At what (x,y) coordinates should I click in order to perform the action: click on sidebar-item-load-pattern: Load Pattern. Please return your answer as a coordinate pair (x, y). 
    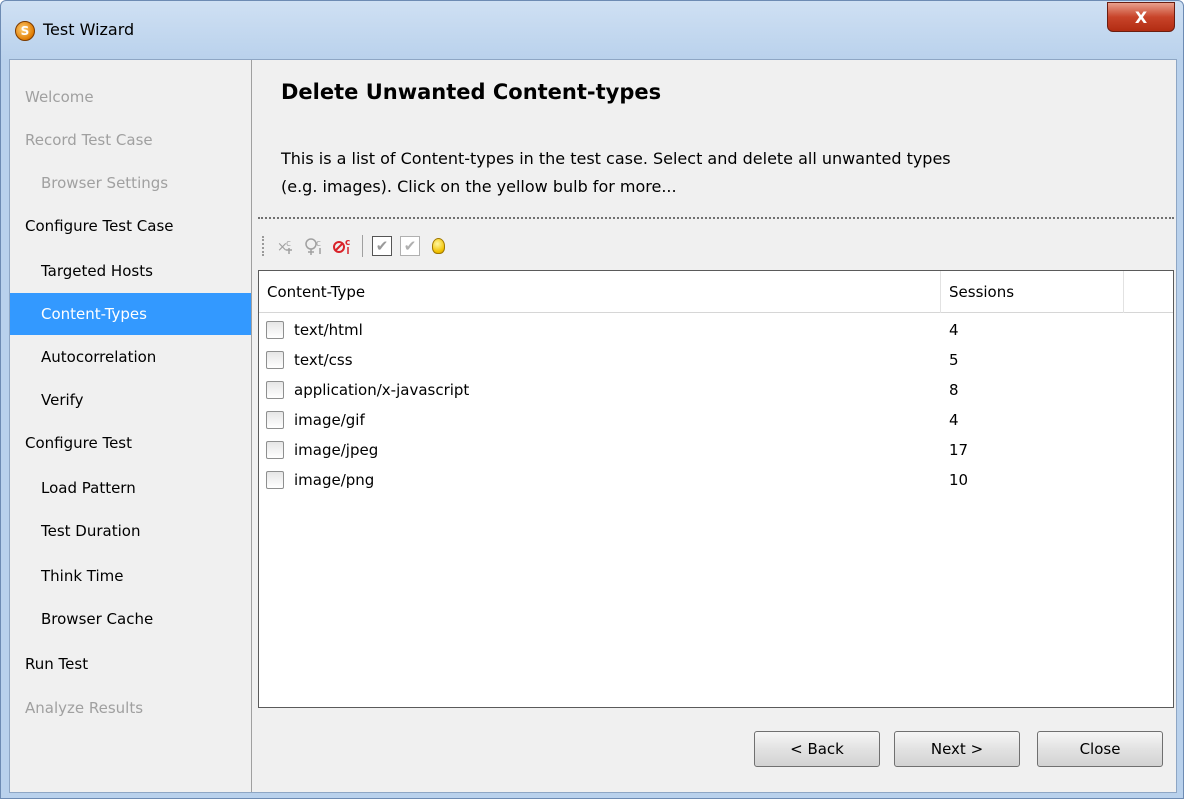
    Looking at the image, I should click on (130, 488).